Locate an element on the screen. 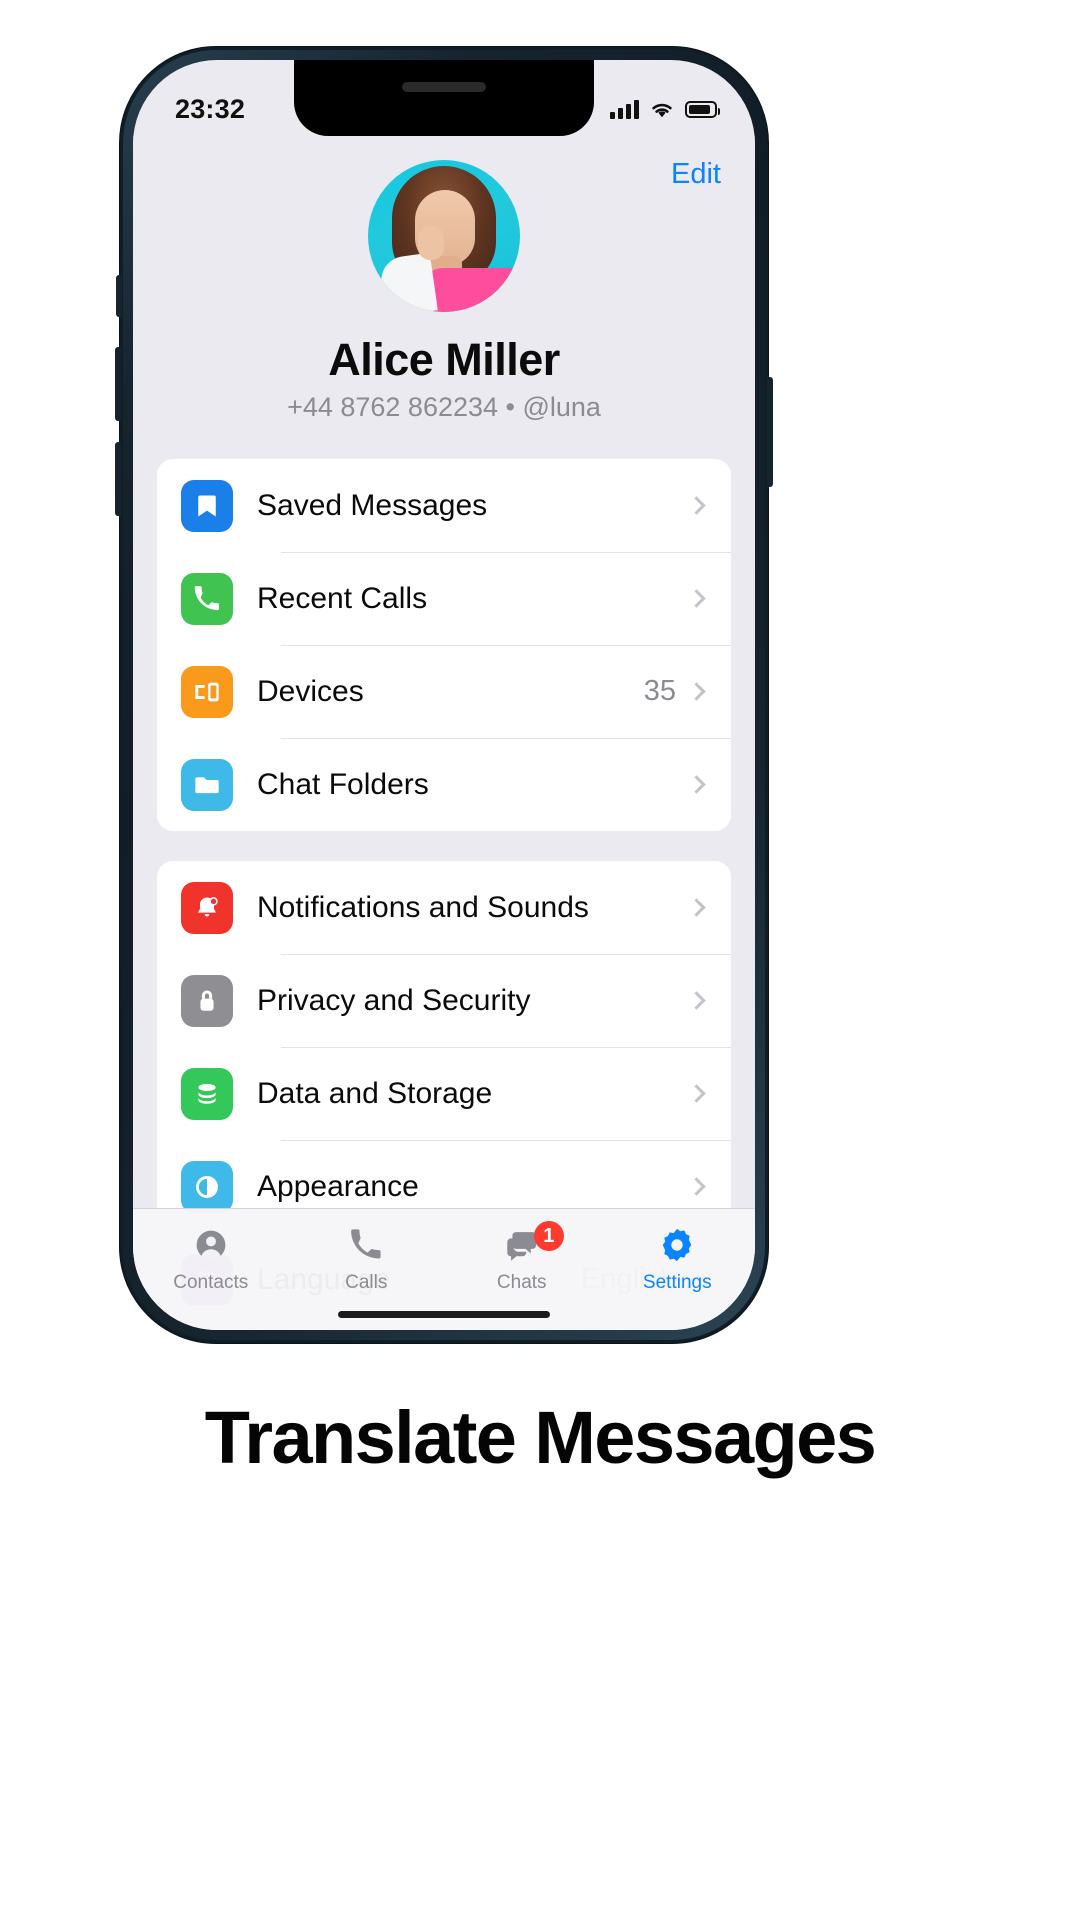 This screenshot has height=1911, width=1080. bookmark-icon is located at coordinates (207, 505).